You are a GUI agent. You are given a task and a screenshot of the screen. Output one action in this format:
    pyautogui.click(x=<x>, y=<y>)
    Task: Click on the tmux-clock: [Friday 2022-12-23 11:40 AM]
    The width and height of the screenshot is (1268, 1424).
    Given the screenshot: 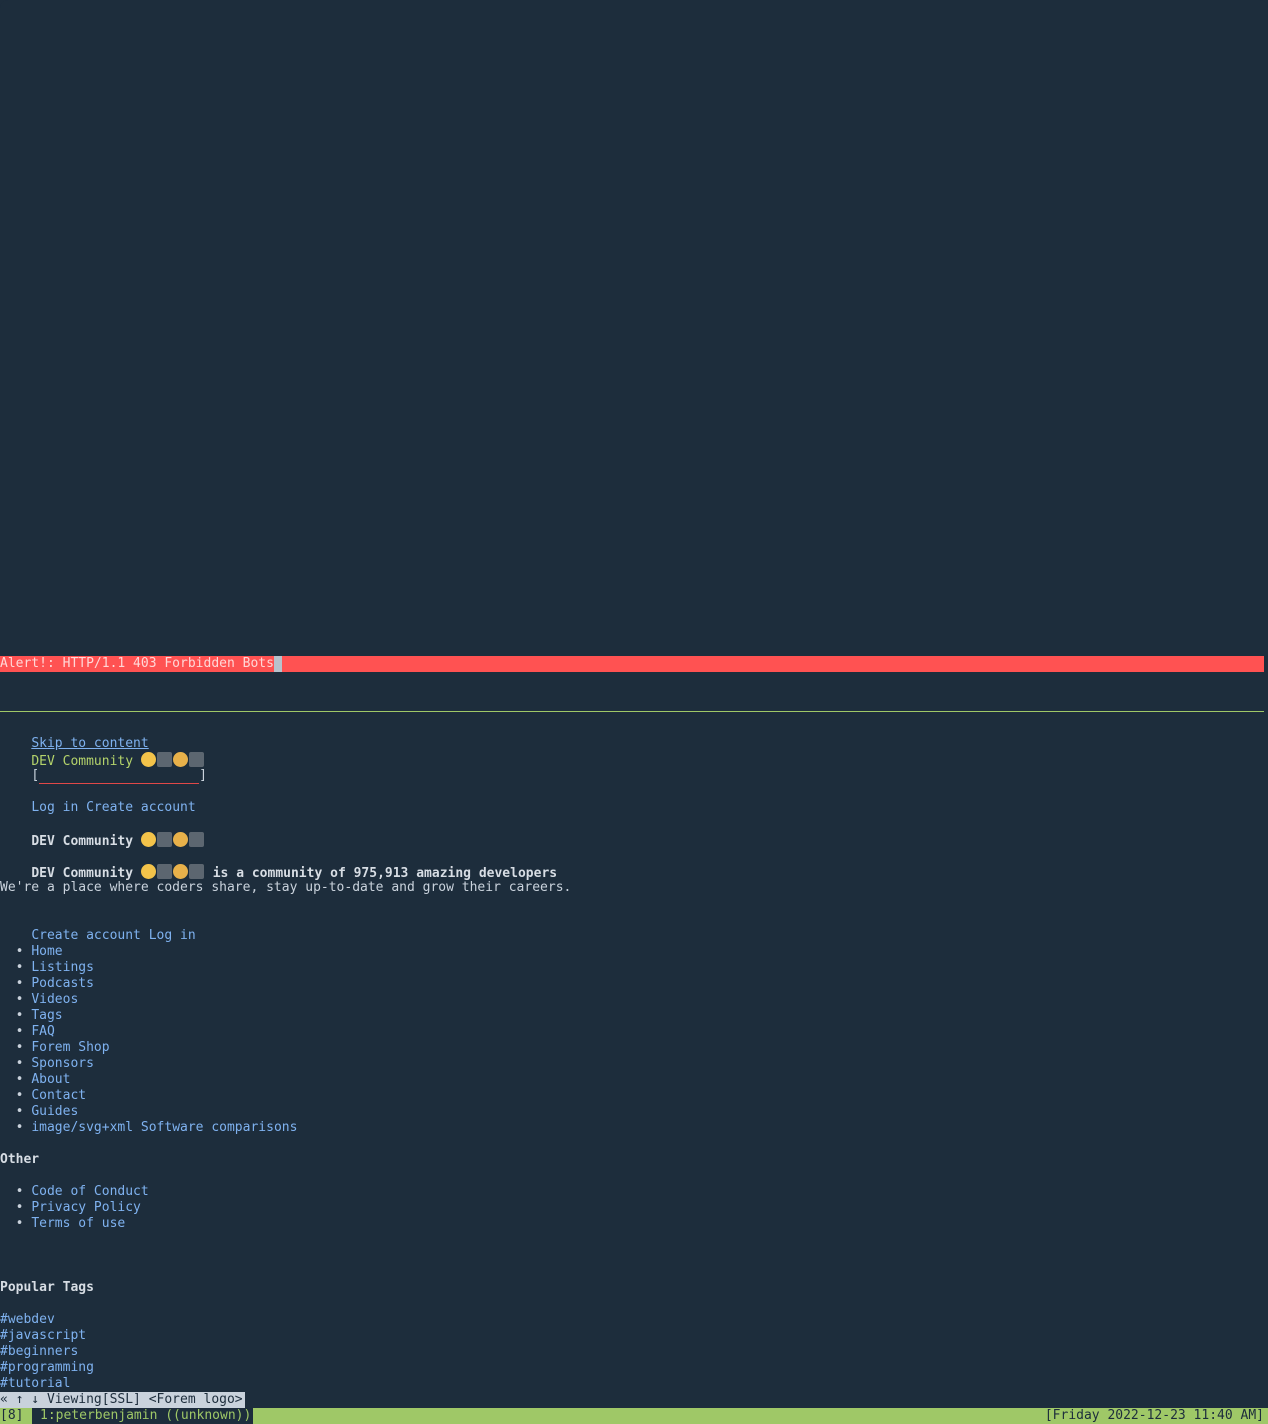 What is the action you would take?
    pyautogui.click(x=1154, y=1415)
    